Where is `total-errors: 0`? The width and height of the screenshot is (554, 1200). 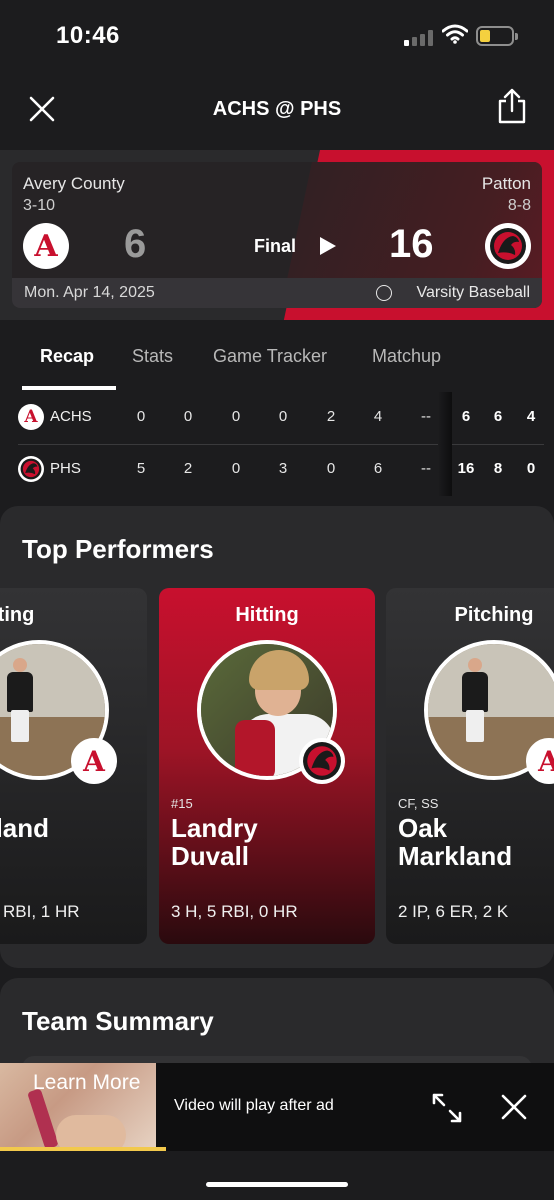
total-errors: 0 is located at coordinates (531, 468).